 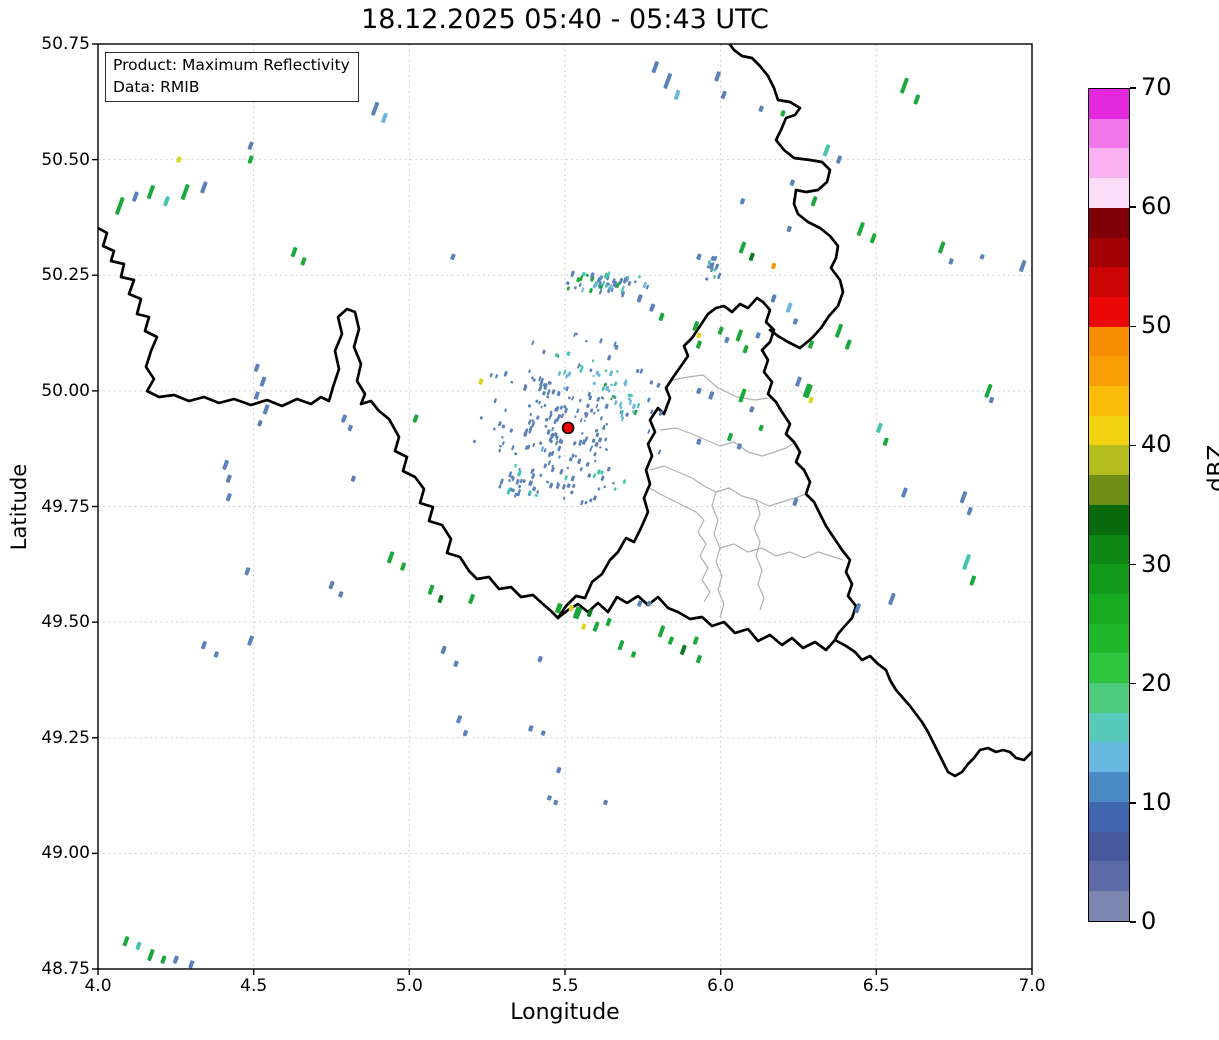 What do you see at coordinates (565, 1012) in the screenshot?
I see `x-axis-label: Longitude` at bounding box center [565, 1012].